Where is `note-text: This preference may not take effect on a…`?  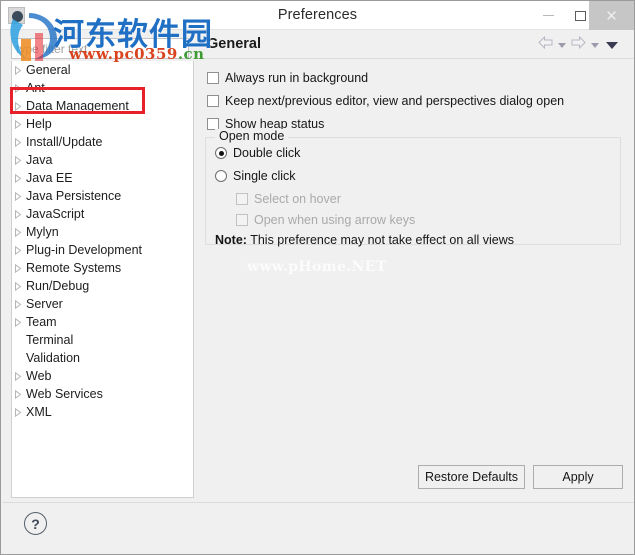
note-text: This preference may not take effect on a… is located at coordinates (382, 240).